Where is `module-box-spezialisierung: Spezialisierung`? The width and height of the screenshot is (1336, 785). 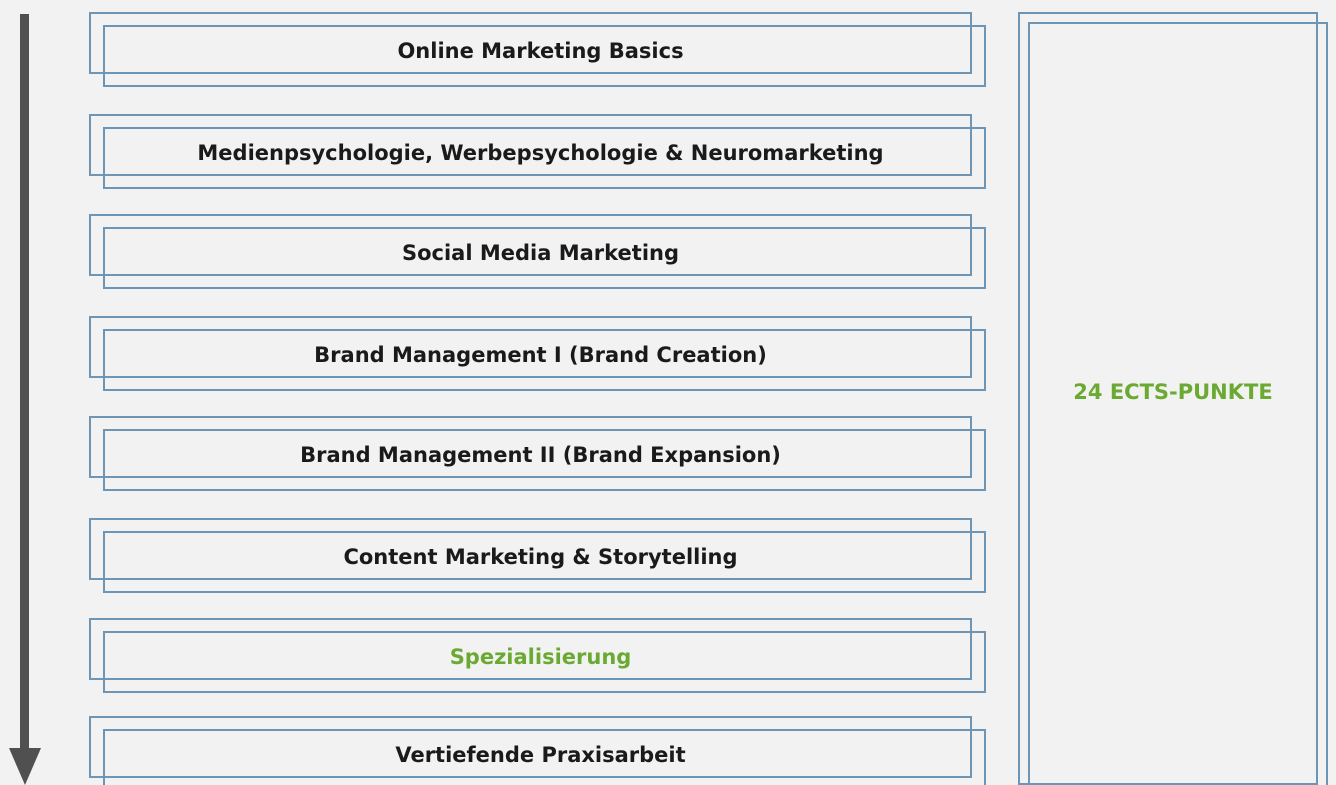
module-box-spezialisierung: Spezialisierung is located at coordinates (537, 655).